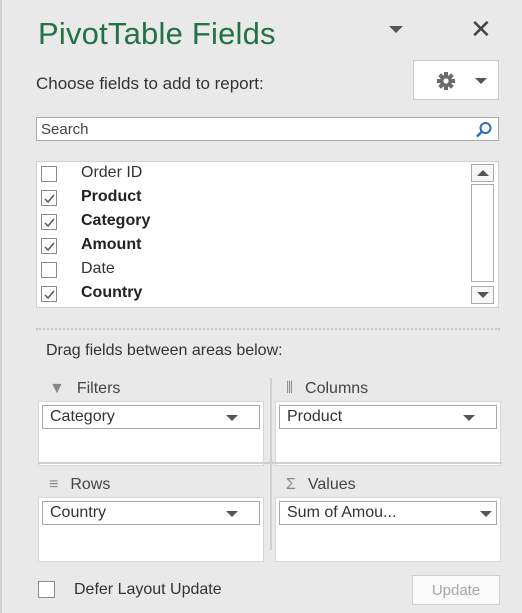  Describe the element at coordinates (78, 512) in the screenshot. I see `pill-label: Country` at that location.